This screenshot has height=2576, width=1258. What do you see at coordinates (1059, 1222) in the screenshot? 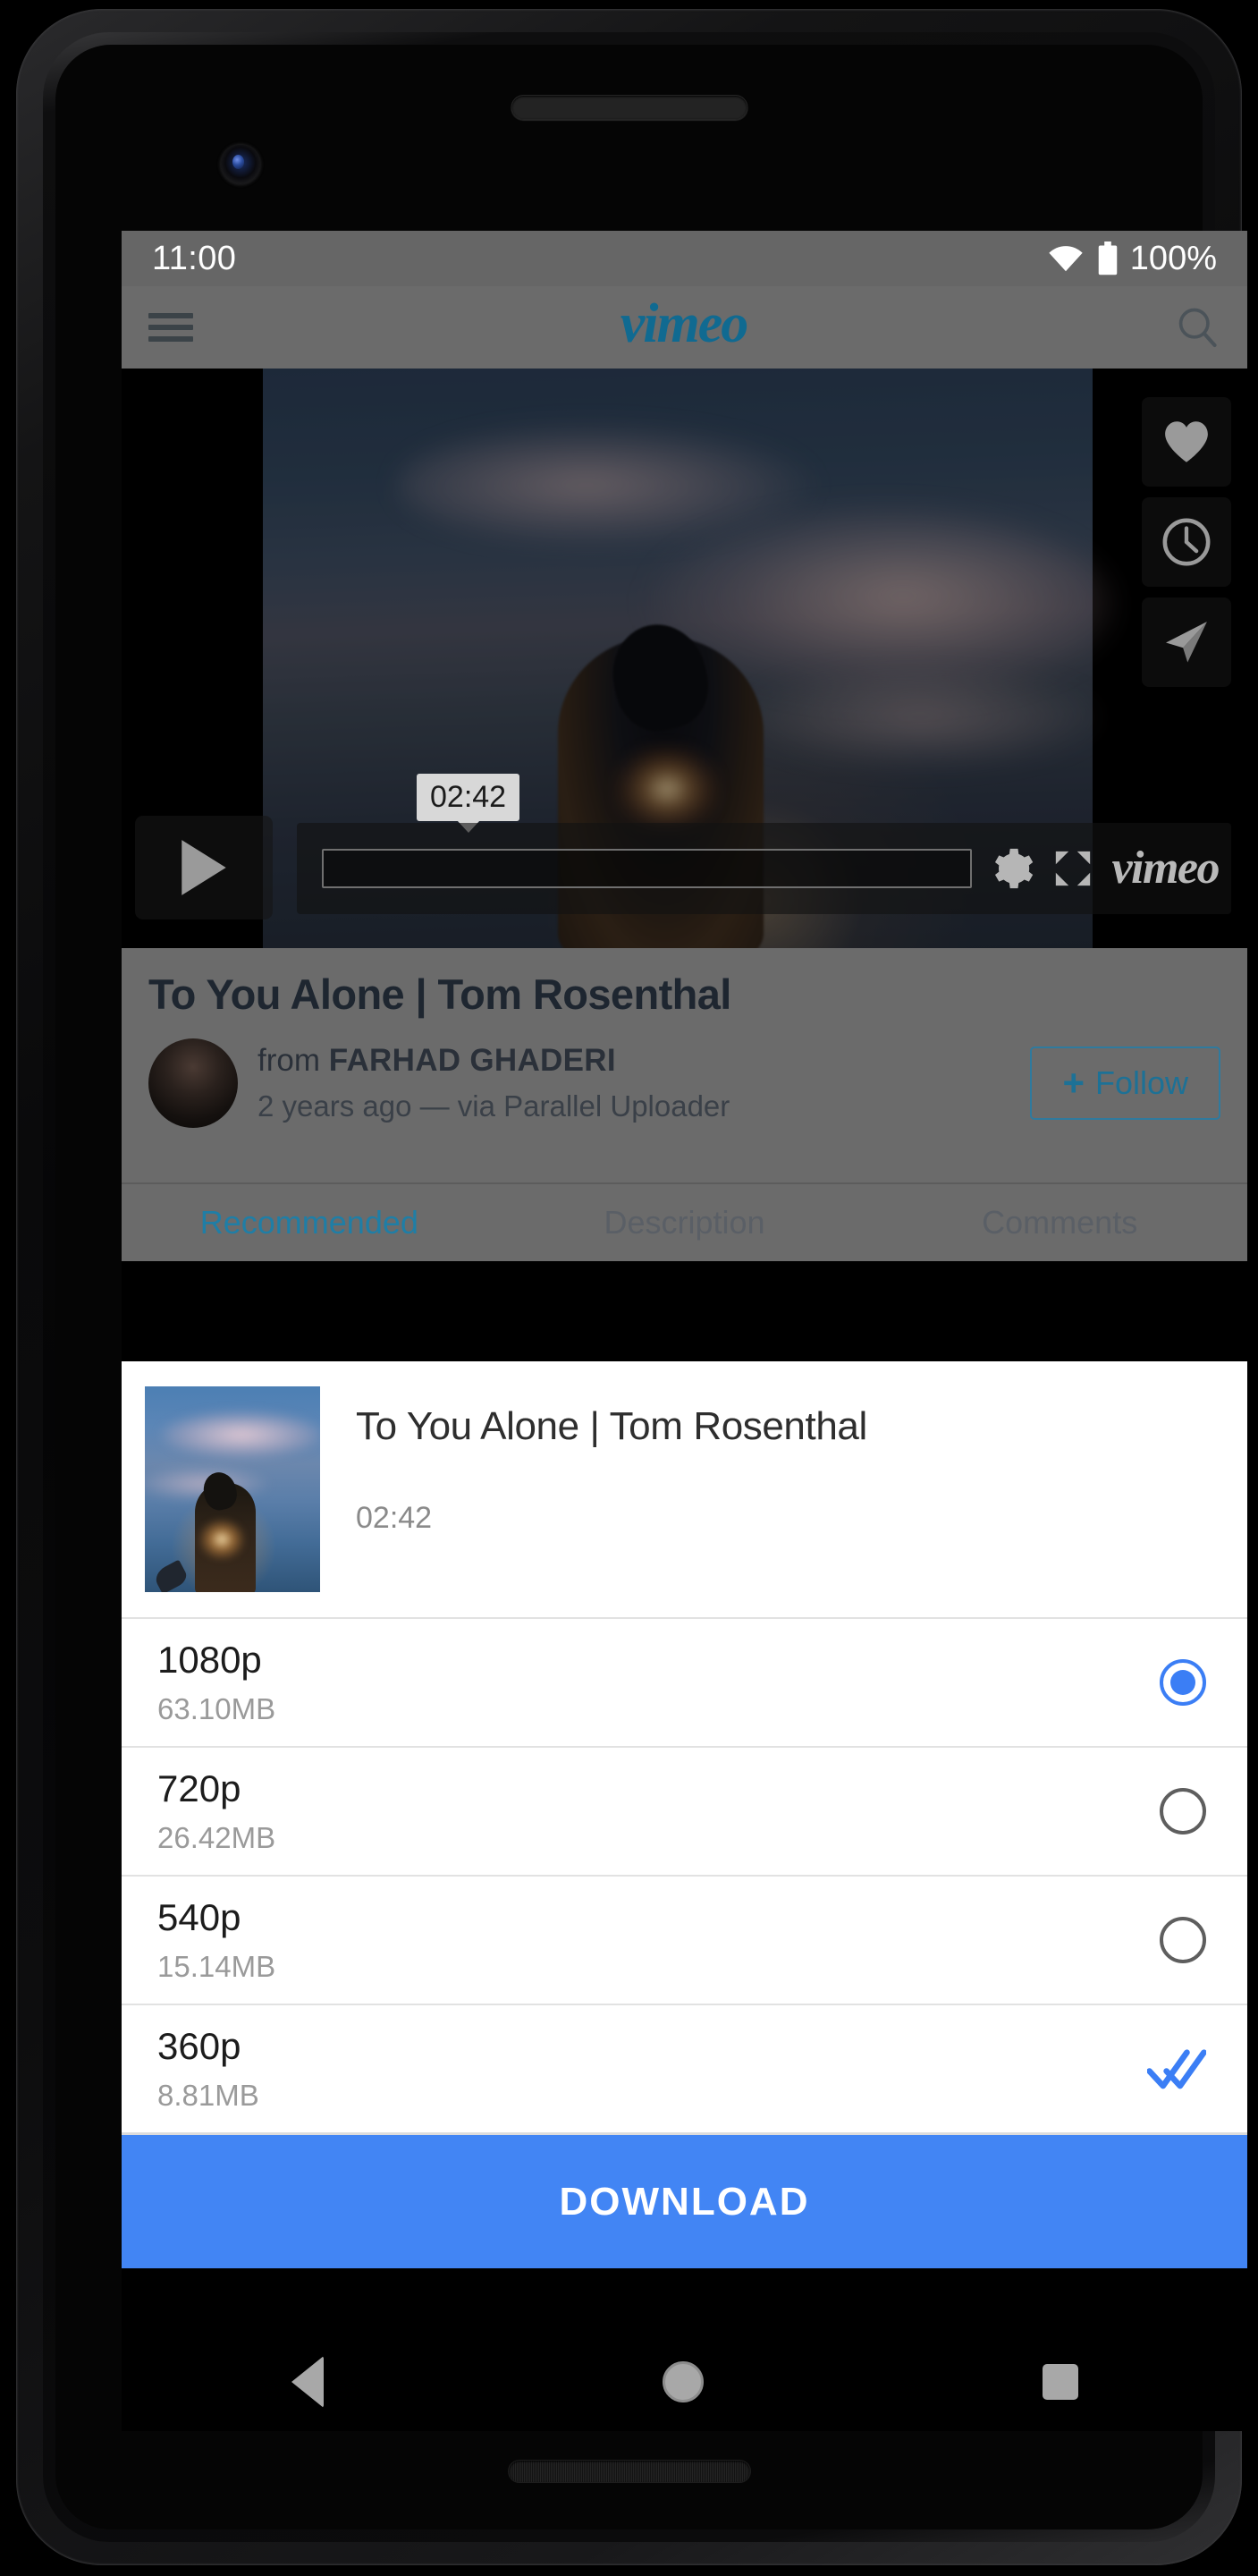
I see `tab-comments: Comments` at bounding box center [1059, 1222].